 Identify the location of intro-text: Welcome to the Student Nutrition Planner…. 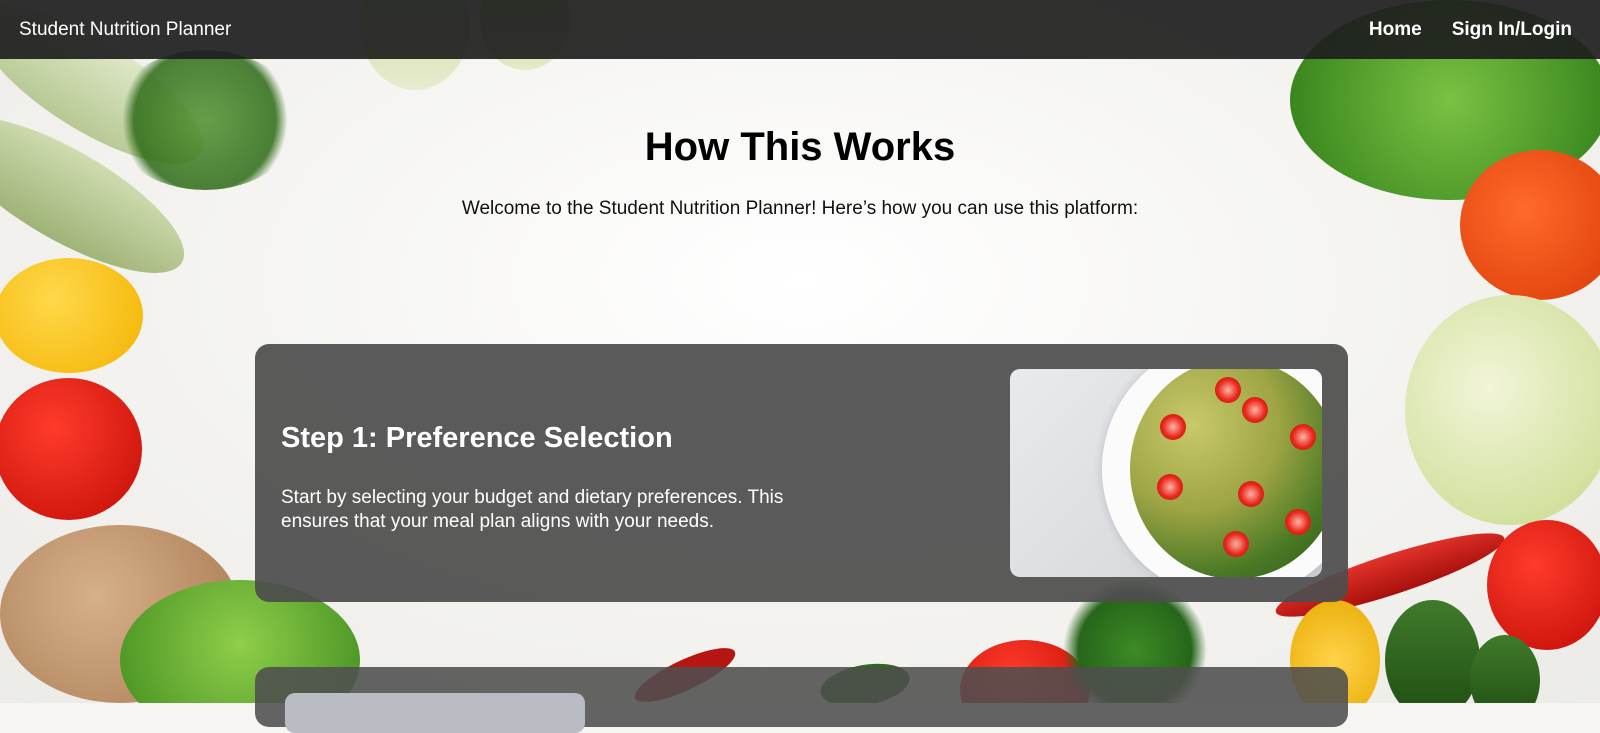
(800, 208).